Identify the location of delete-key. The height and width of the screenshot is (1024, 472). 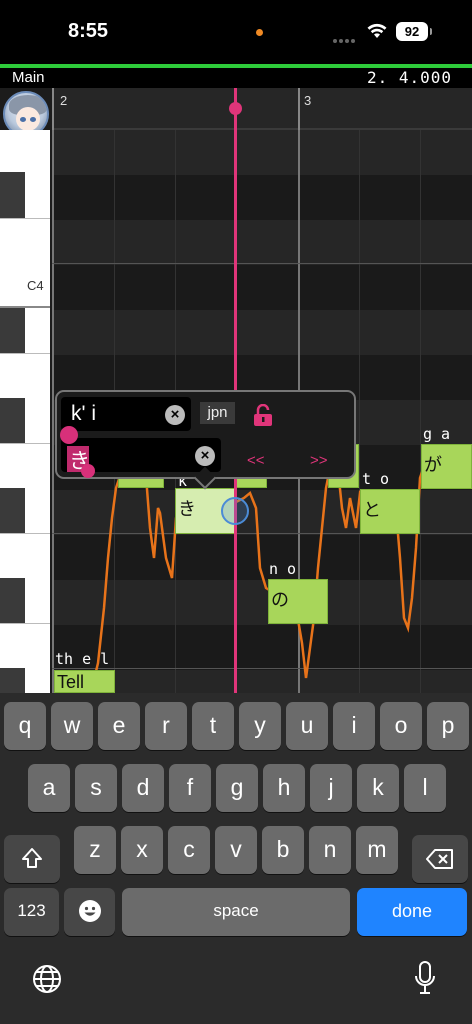
(440, 859).